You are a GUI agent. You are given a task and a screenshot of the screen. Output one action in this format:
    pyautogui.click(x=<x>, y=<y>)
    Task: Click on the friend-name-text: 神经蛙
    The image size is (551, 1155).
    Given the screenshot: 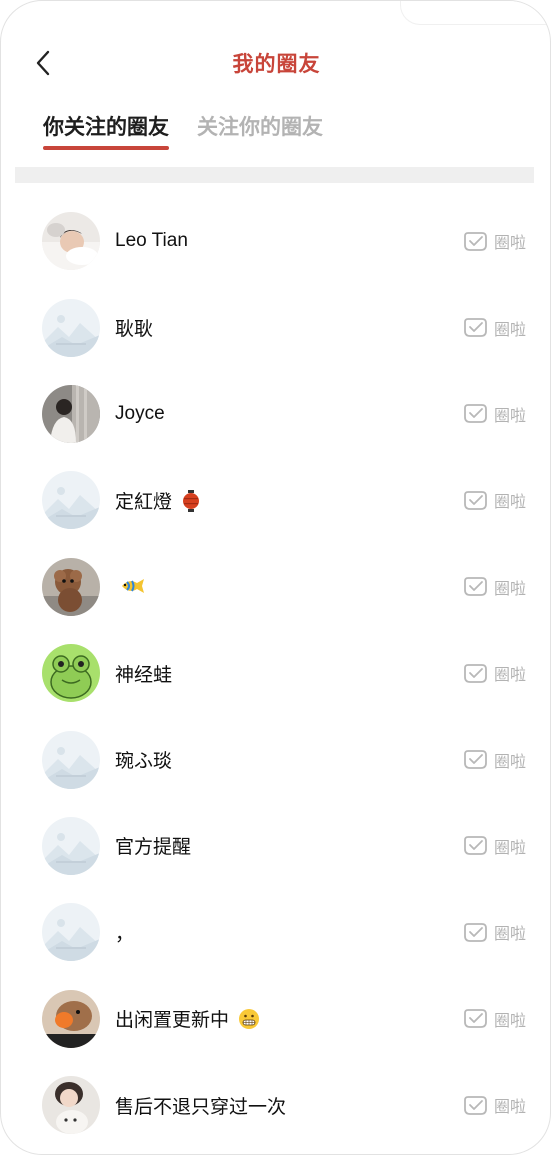 What is the action you would take?
    pyautogui.click(x=144, y=675)
    